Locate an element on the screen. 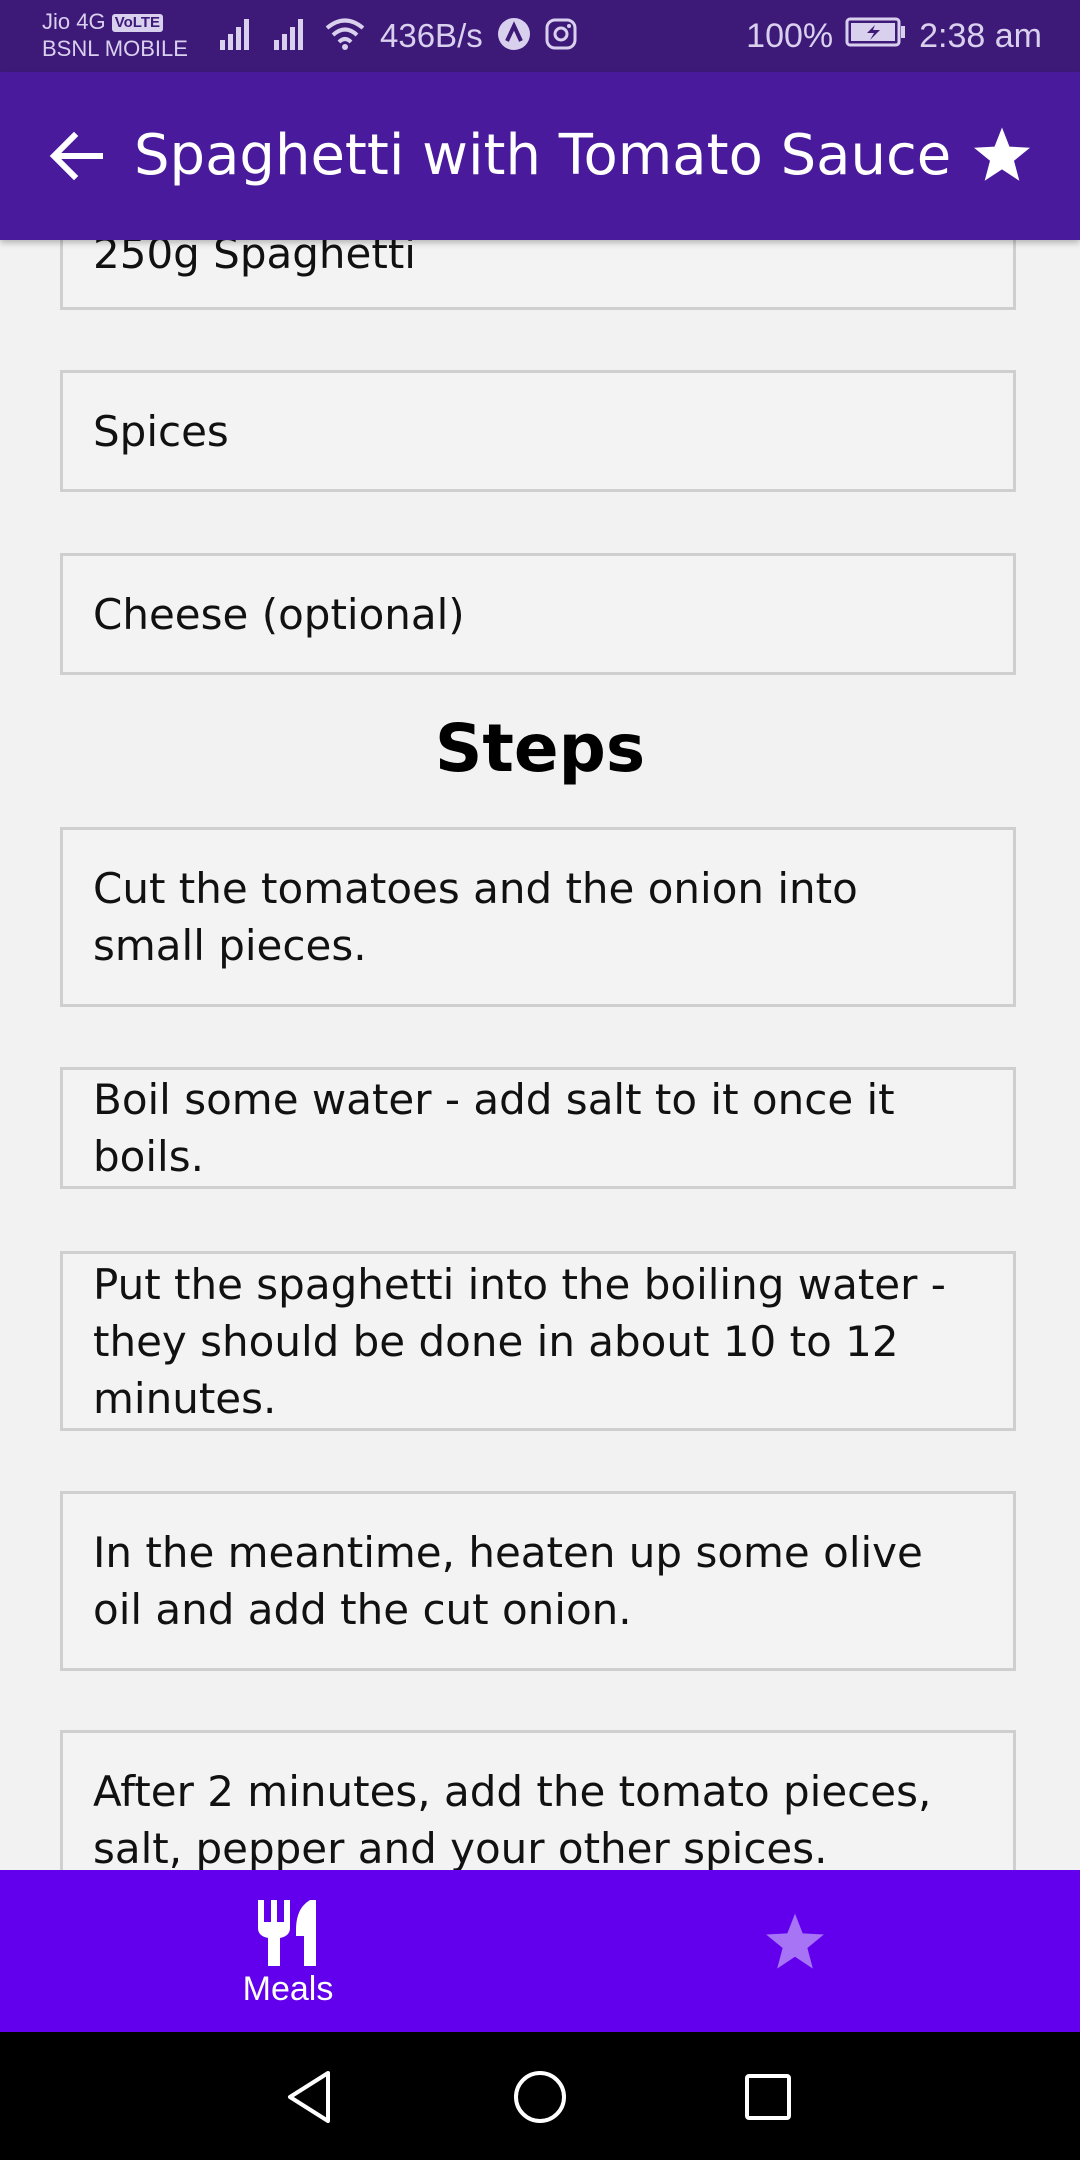 The height and width of the screenshot is (2160, 1080). bottom-navigation: Meals is located at coordinates (540, 1951).